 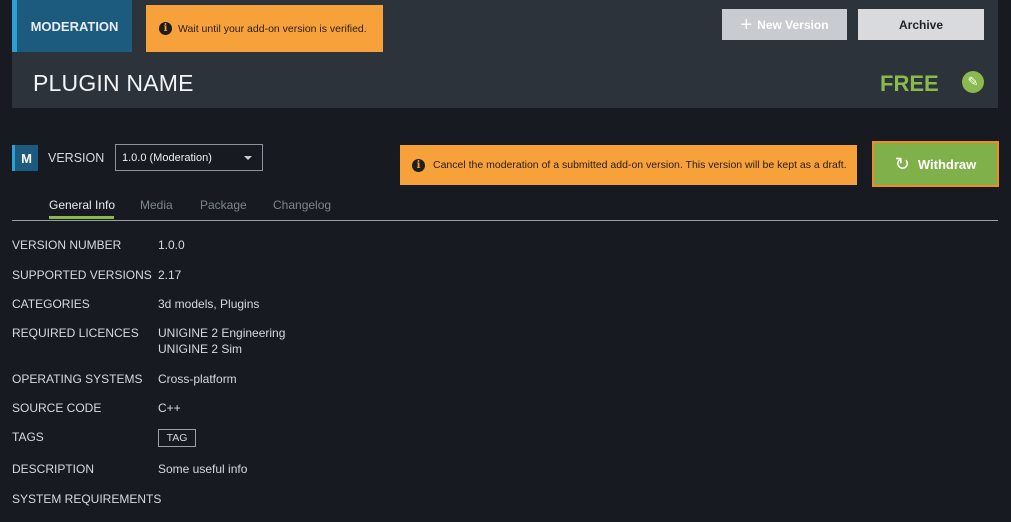 I want to click on archive-button: Archive, so click(x=921, y=24).